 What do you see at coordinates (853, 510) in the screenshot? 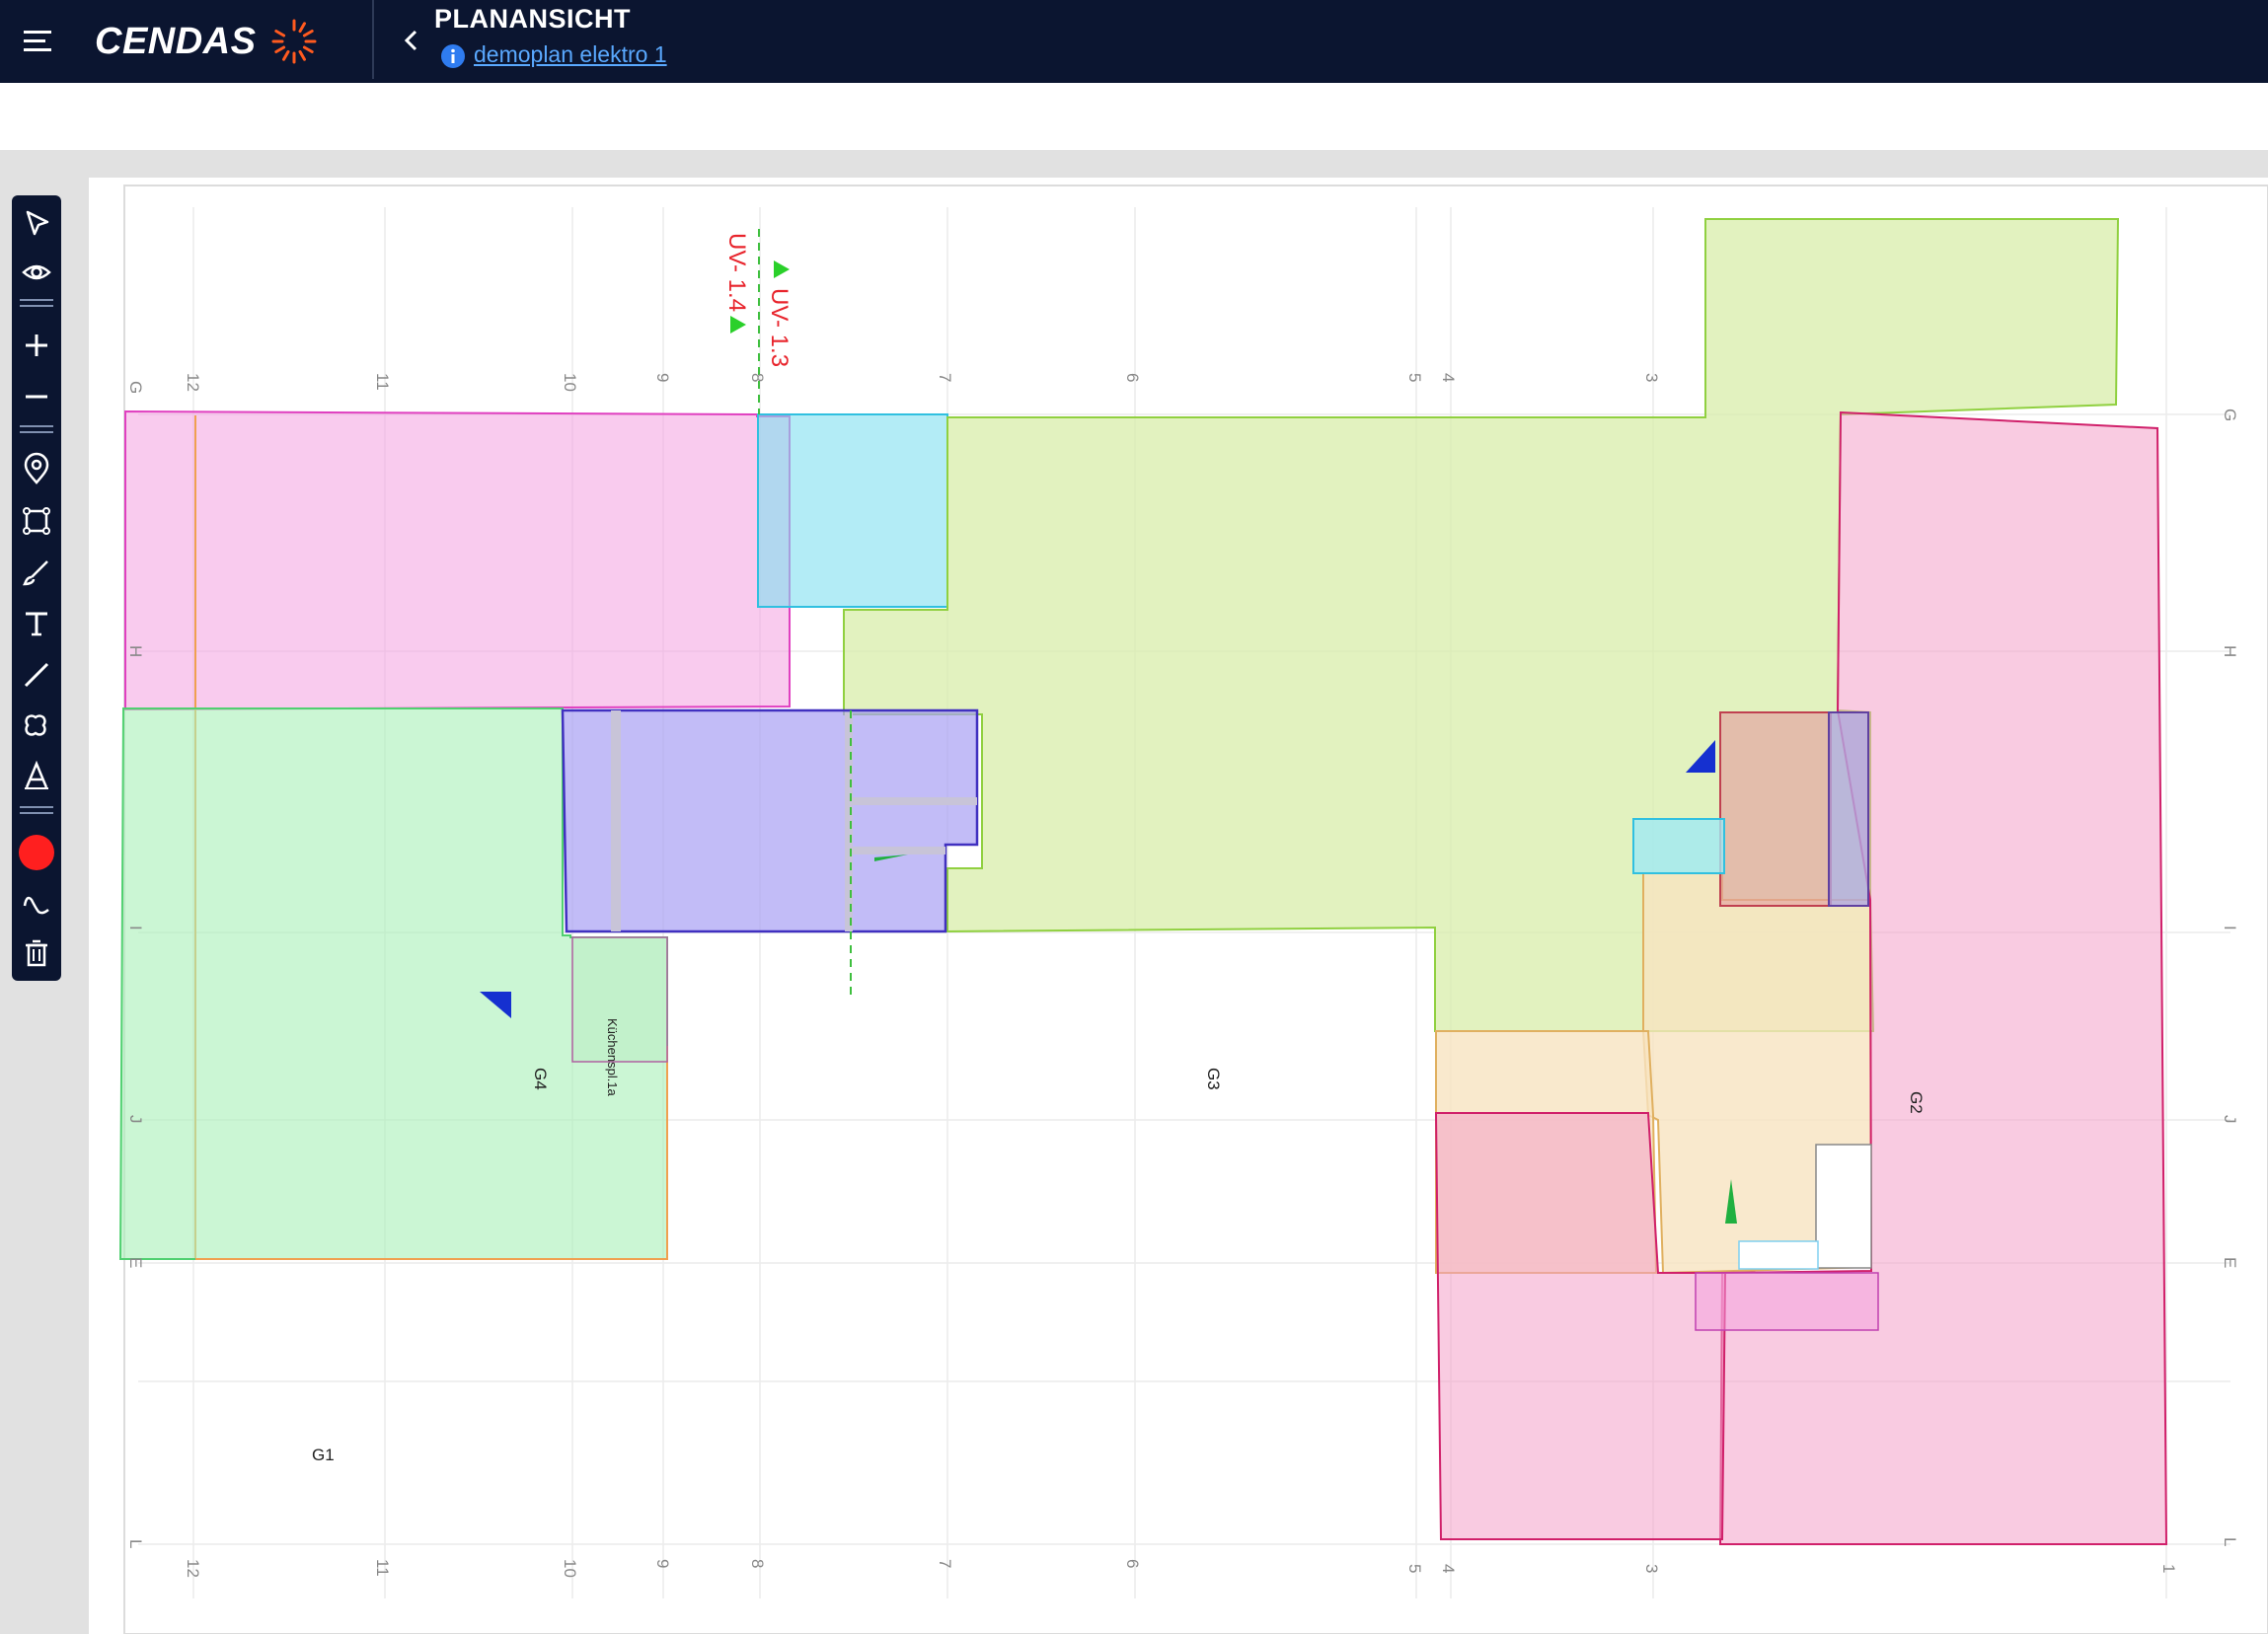
I see `zone-cyan` at bounding box center [853, 510].